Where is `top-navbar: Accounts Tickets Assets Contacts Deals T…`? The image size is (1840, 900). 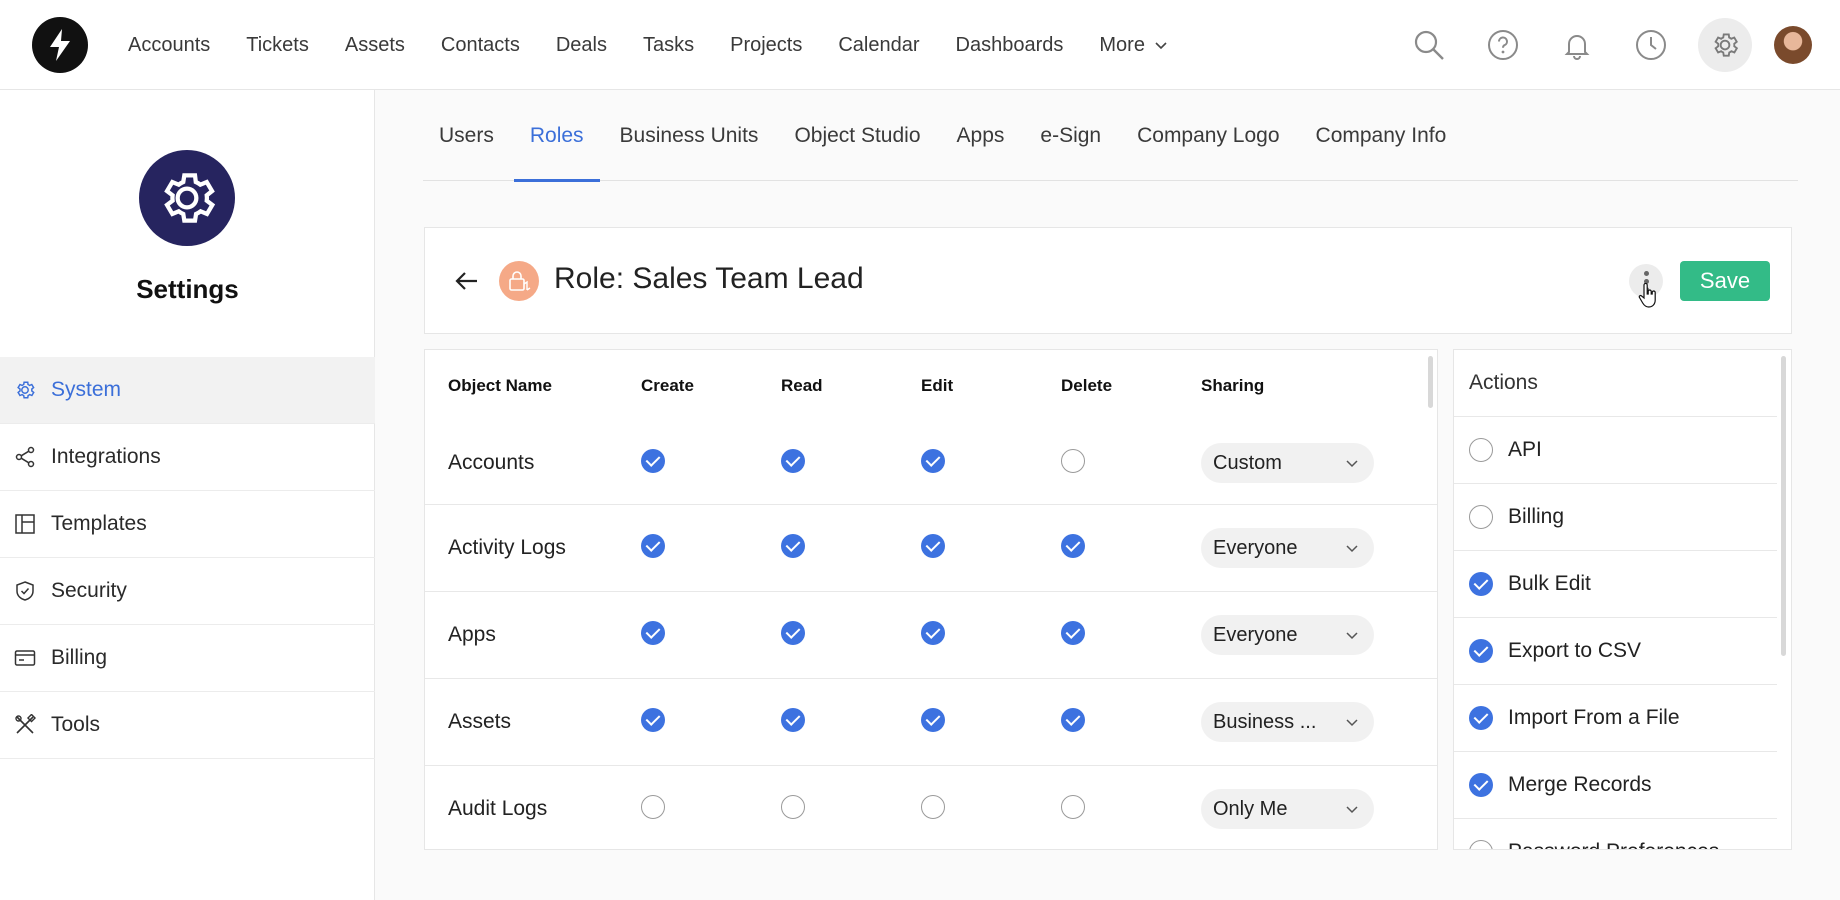
top-navbar: Accounts Tickets Assets Contacts Deals T… is located at coordinates (920, 45).